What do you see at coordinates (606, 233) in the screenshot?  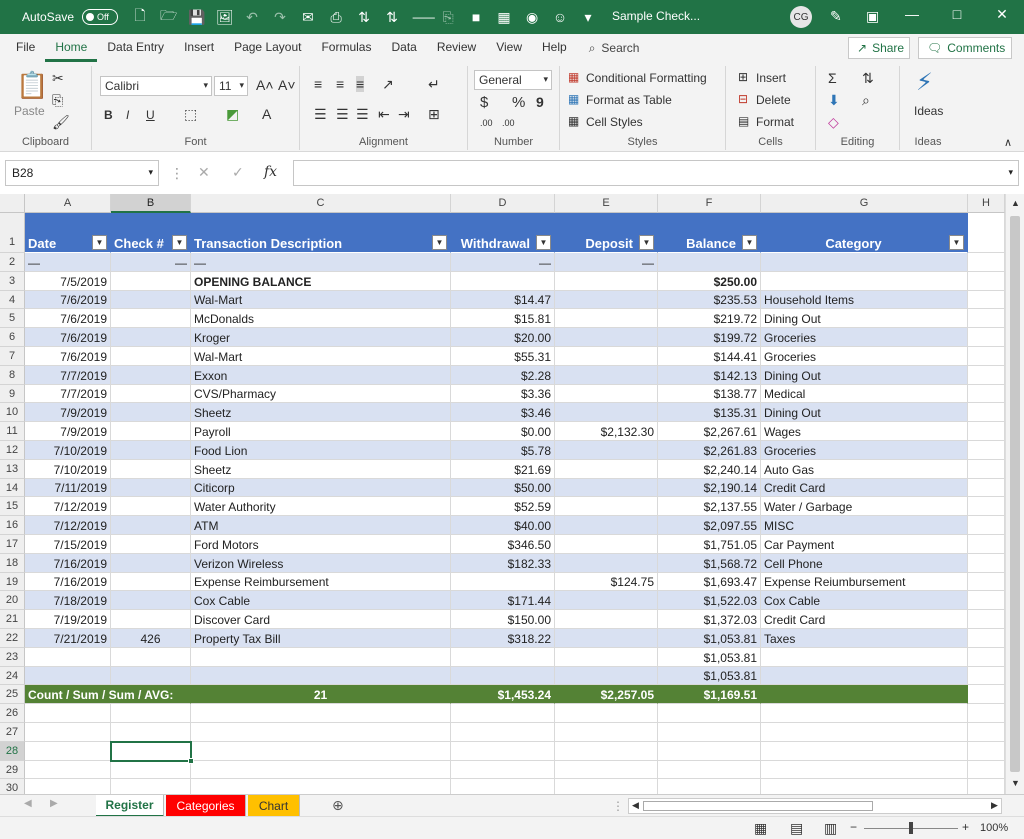 I see `table-header-cell: Deposit ▼` at bounding box center [606, 233].